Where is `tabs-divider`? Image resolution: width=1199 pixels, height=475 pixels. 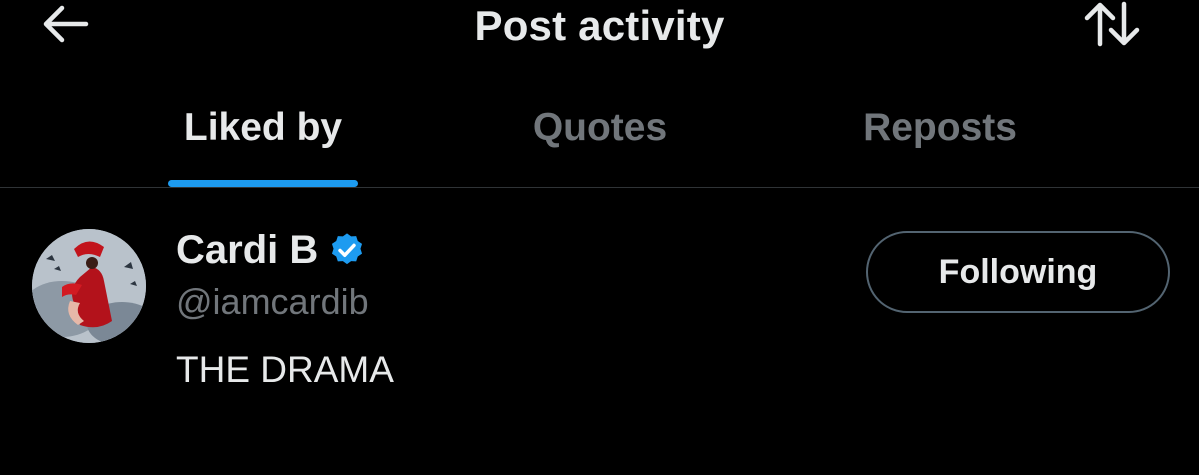 tabs-divider is located at coordinates (599, 187).